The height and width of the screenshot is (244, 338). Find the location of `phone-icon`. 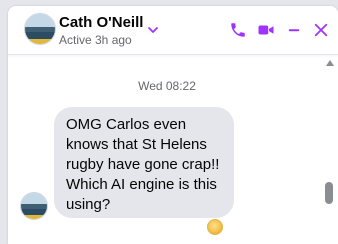

phone-icon is located at coordinates (238, 30).